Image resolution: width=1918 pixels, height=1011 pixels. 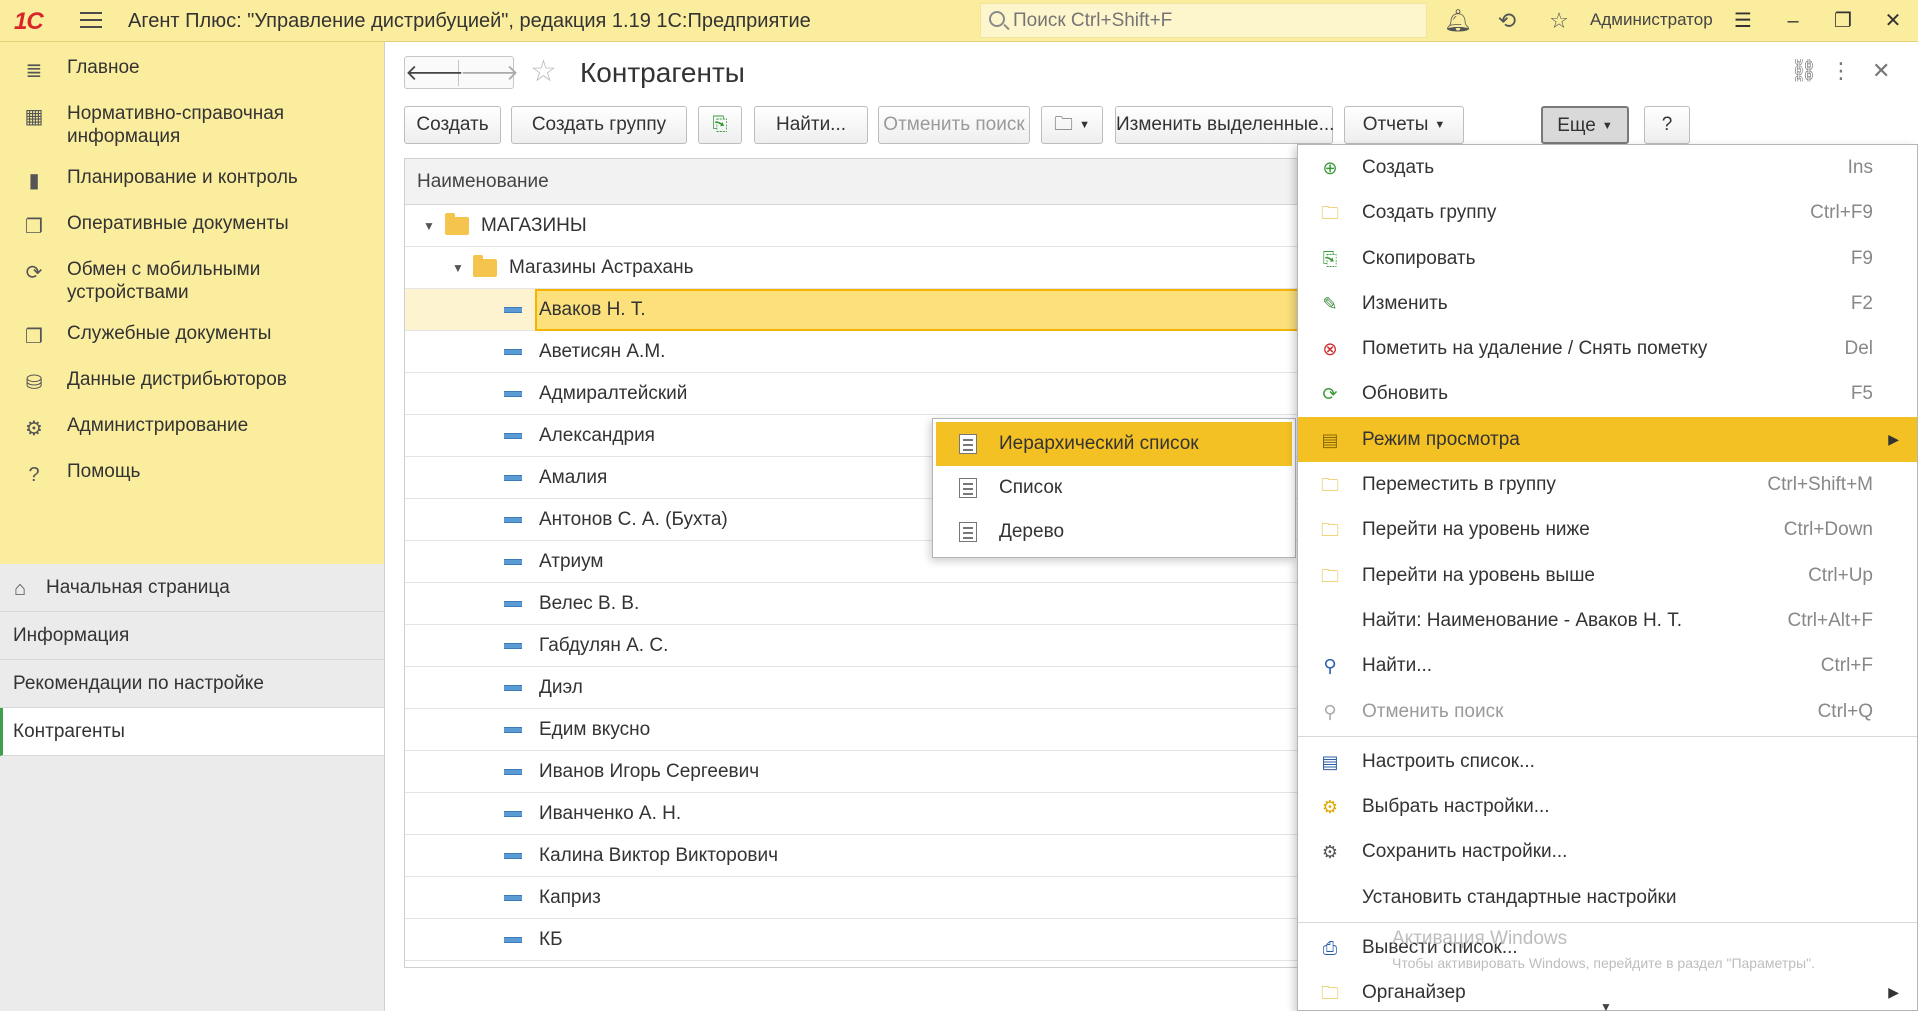 What do you see at coordinates (1667, 125) in the screenshot?
I see `help-button: ?` at bounding box center [1667, 125].